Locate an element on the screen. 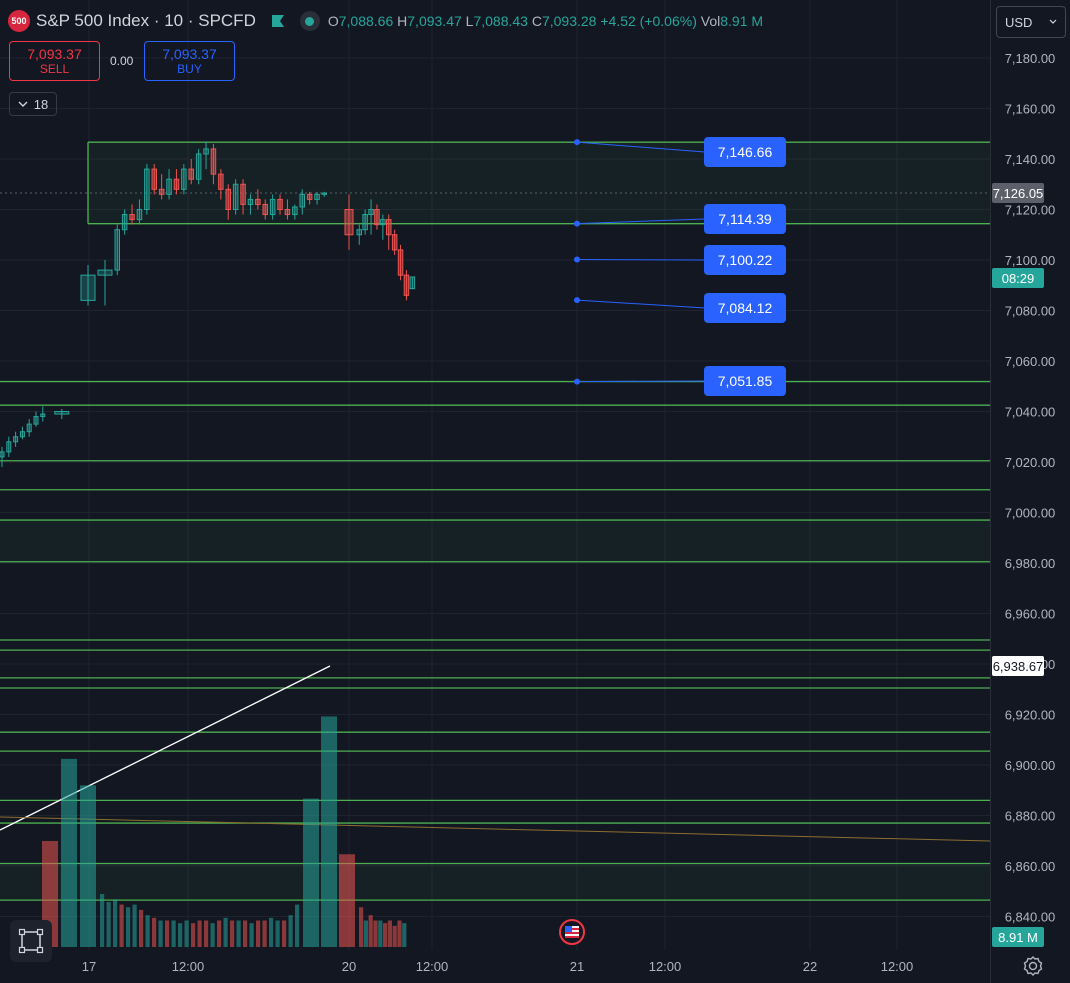 Image resolution: width=1070 pixels, height=983 pixels. indicators-toggle: 18 is located at coordinates (33, 104).